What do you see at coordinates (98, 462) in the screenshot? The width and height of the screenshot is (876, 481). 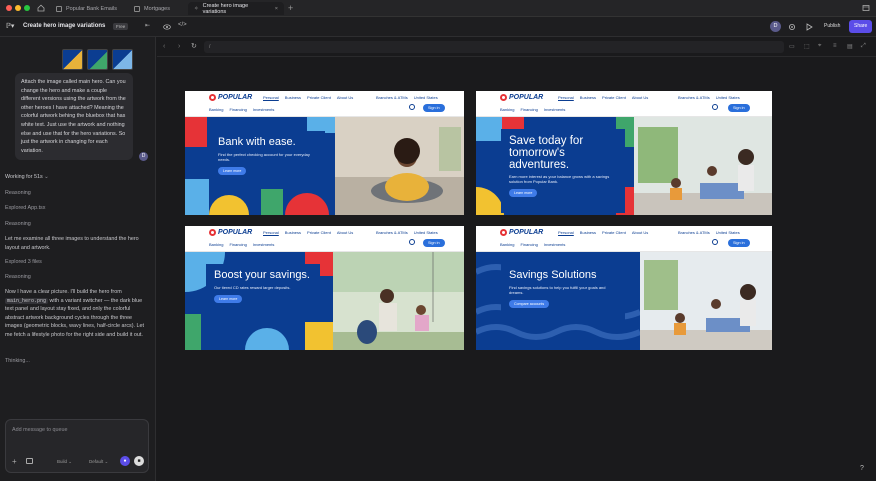 I see `model-select: Default ⌄` at bounding box center [98, 462].